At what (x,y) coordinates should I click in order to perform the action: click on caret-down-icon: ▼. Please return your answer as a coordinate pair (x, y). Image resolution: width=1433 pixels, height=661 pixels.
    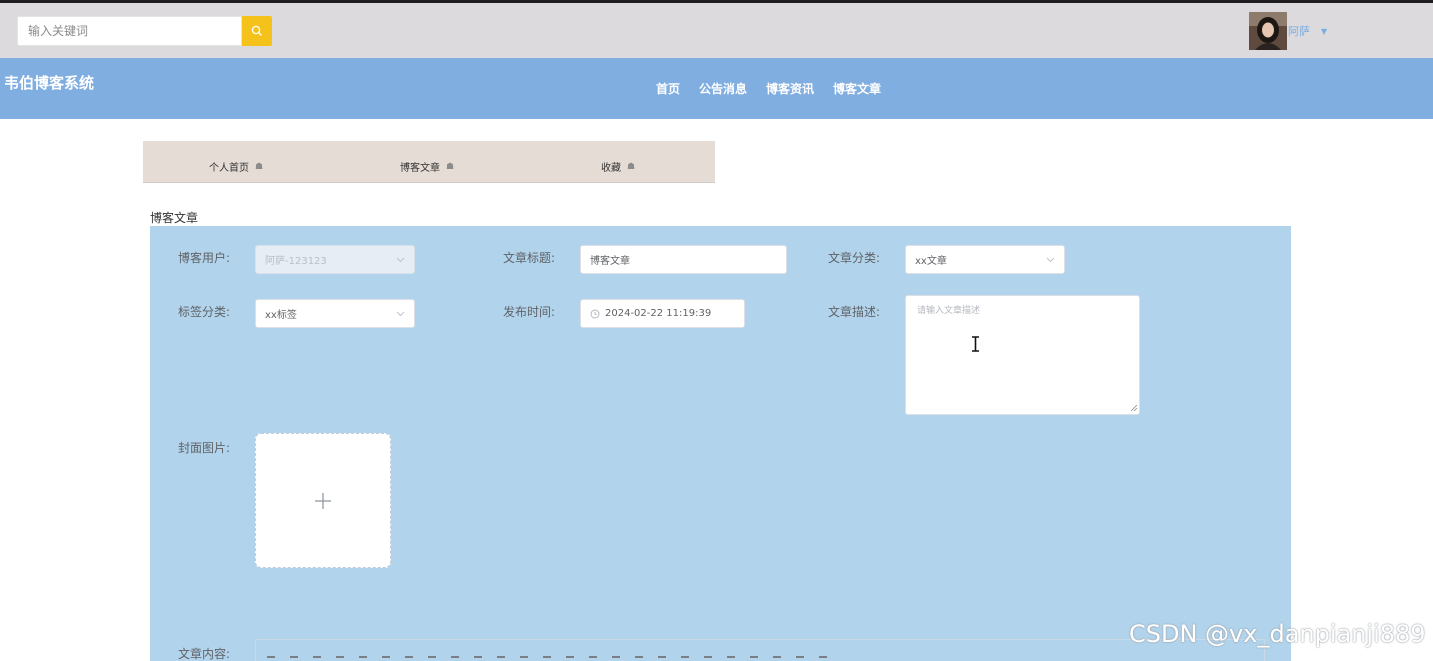
    Looking at the image, I should click on (1324, 31).